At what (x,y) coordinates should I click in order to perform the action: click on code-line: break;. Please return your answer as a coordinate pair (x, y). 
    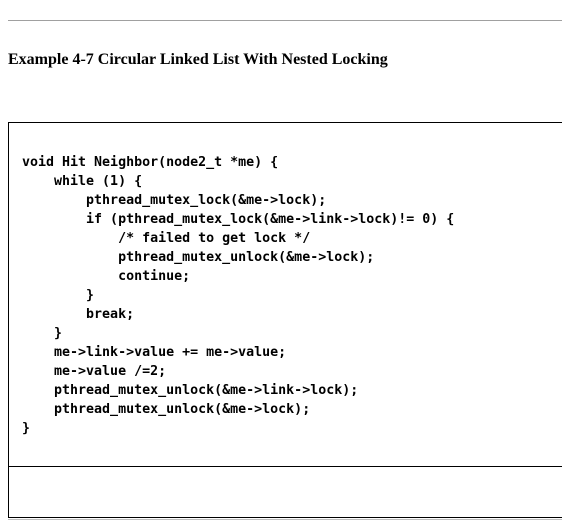
    Looking at the image, I should click on (78, 314).